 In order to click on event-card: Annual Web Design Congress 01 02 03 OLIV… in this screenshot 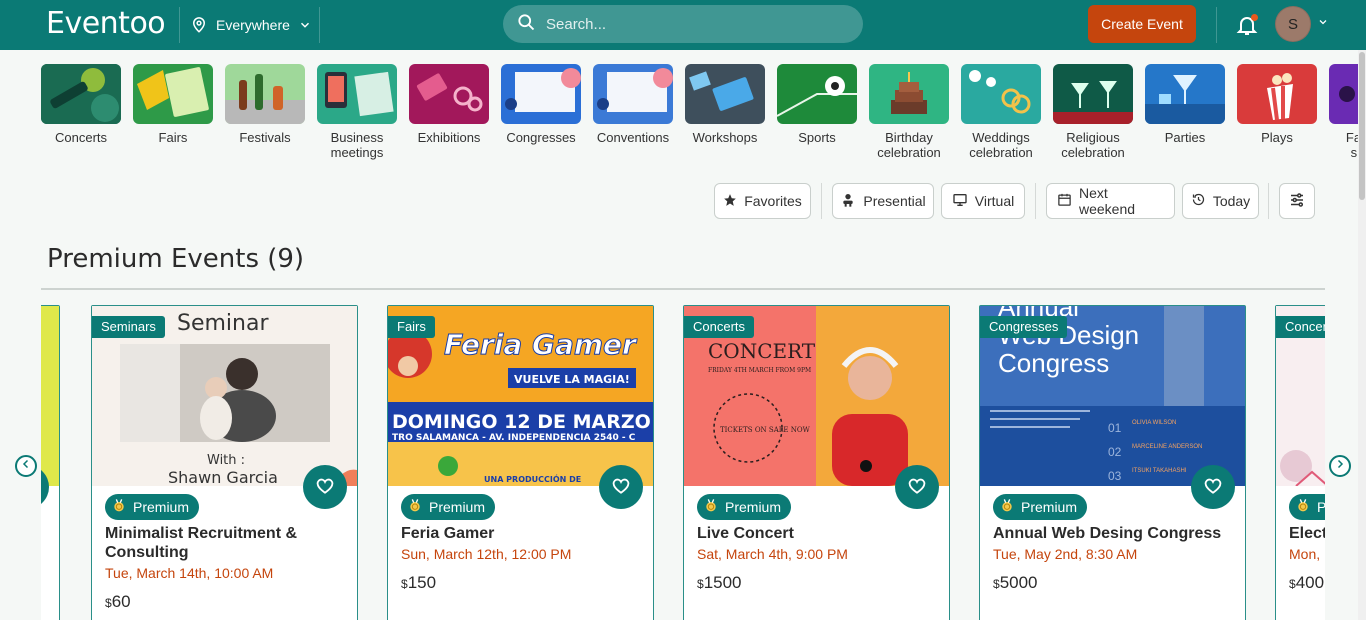, I will do `click(1112, 462)`.